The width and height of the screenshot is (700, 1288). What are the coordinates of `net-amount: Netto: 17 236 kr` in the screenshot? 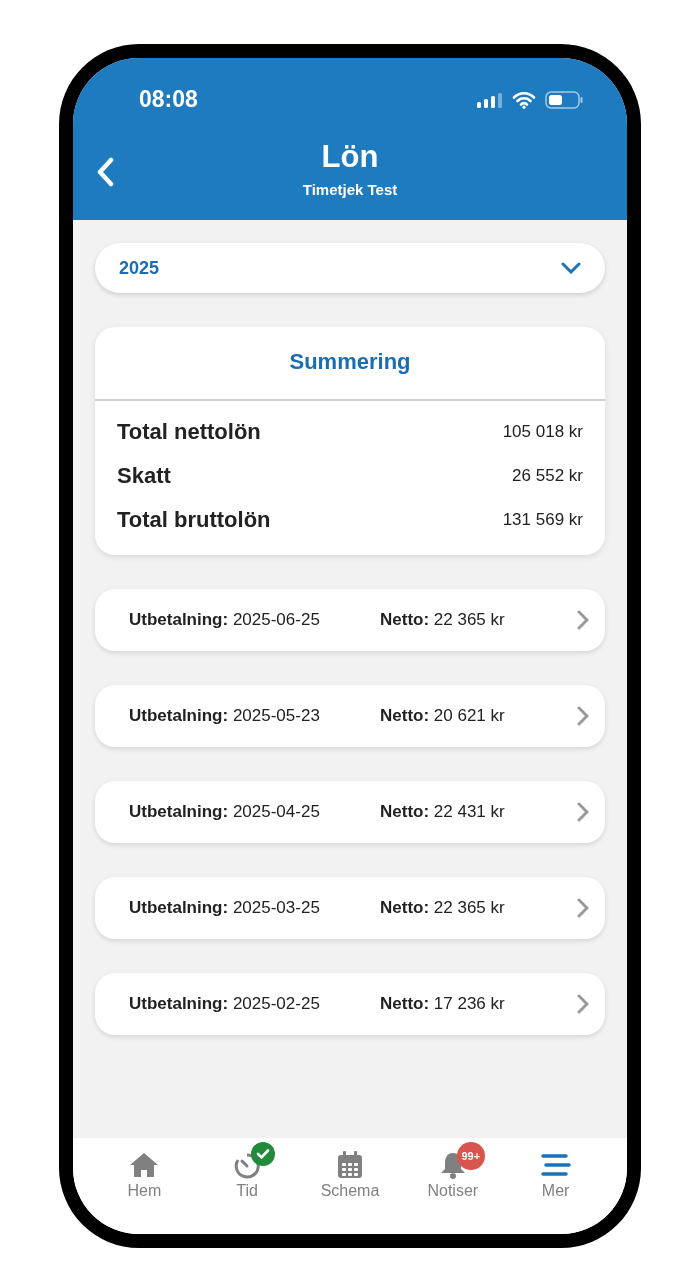 It's located at (443, 1004).